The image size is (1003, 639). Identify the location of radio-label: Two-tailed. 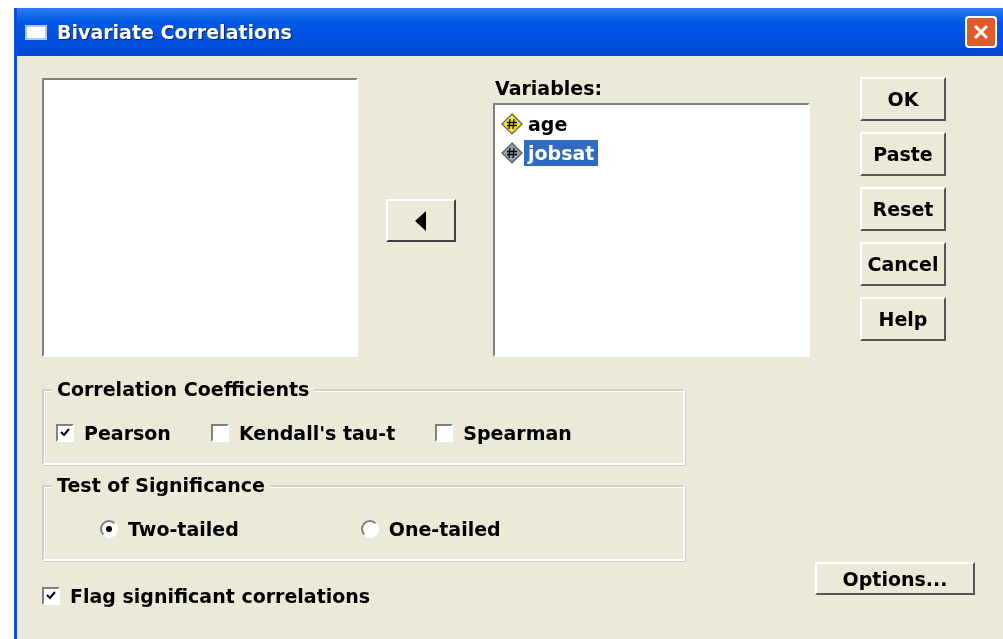
(183, 529).